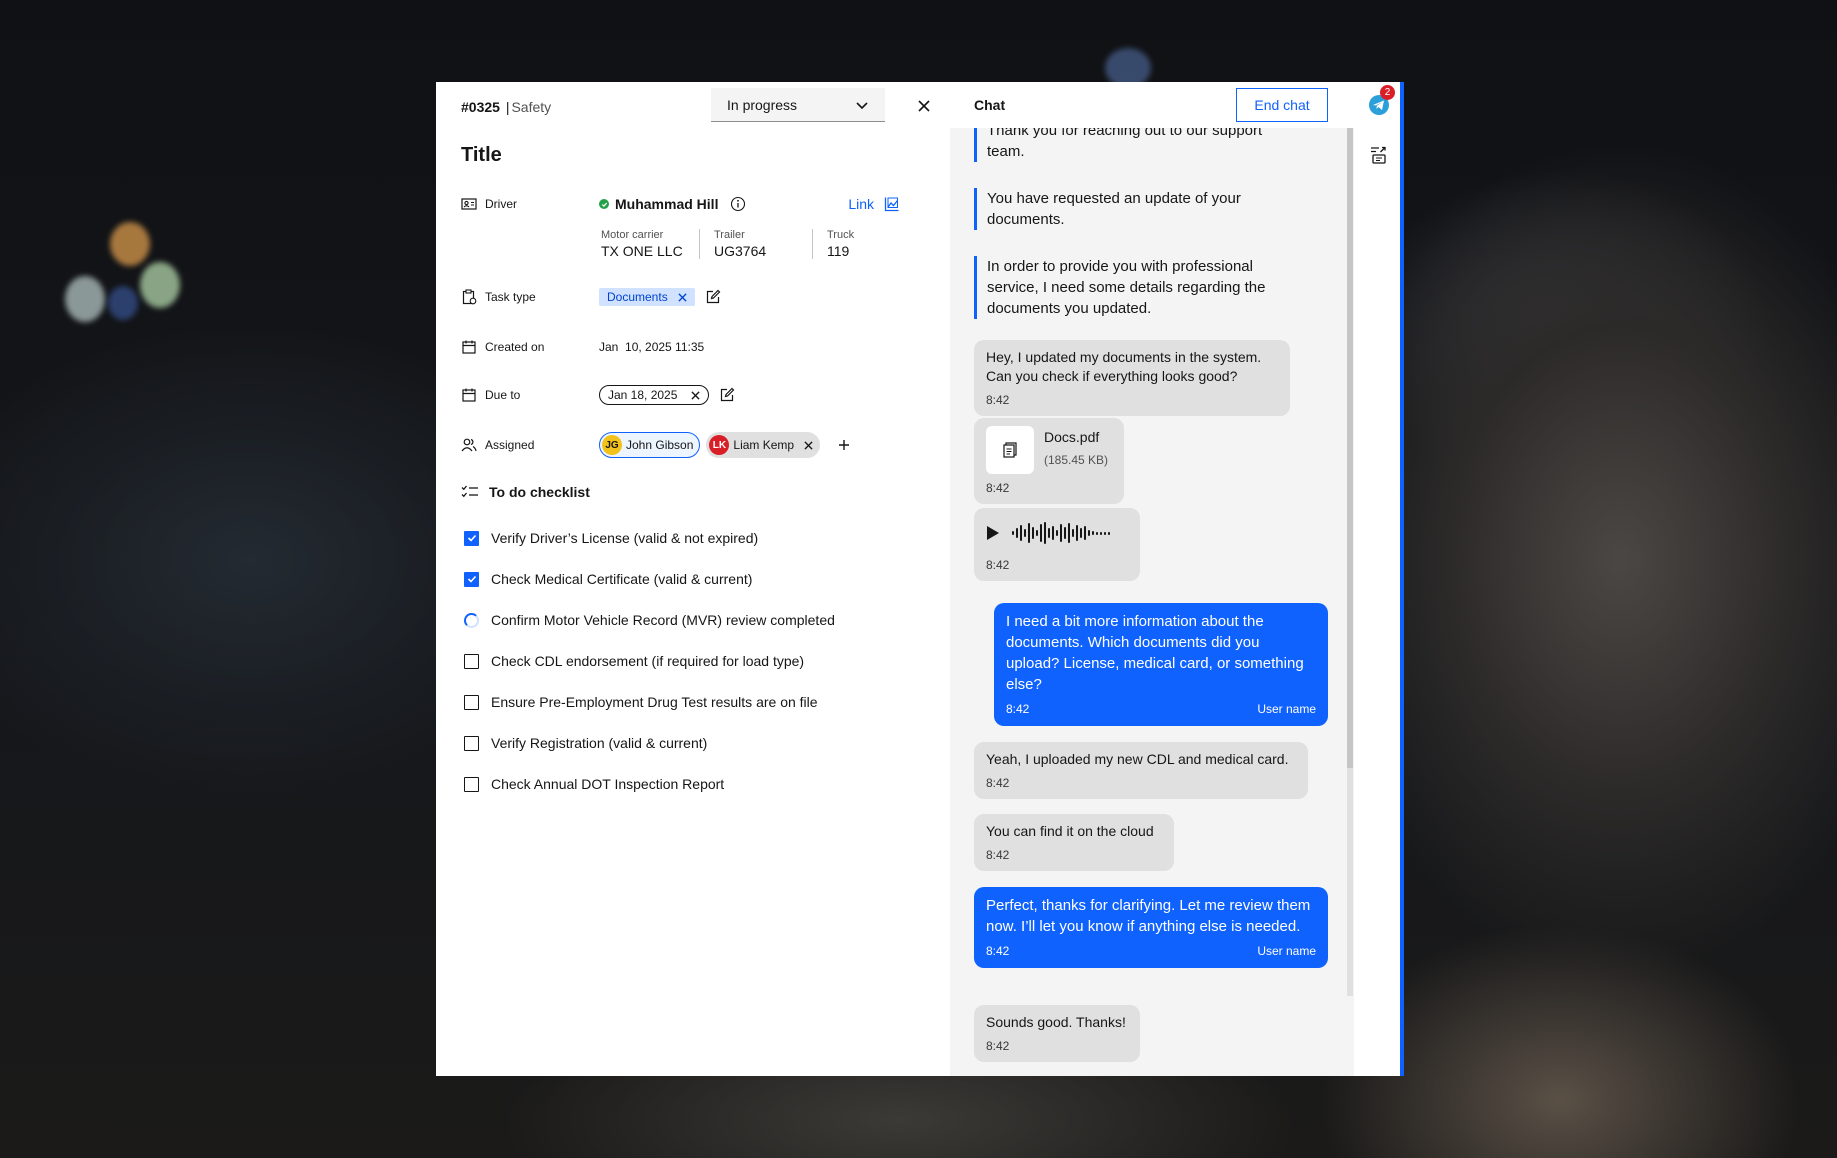  I want to click on ticket-id: #0325, so click(480, 107).